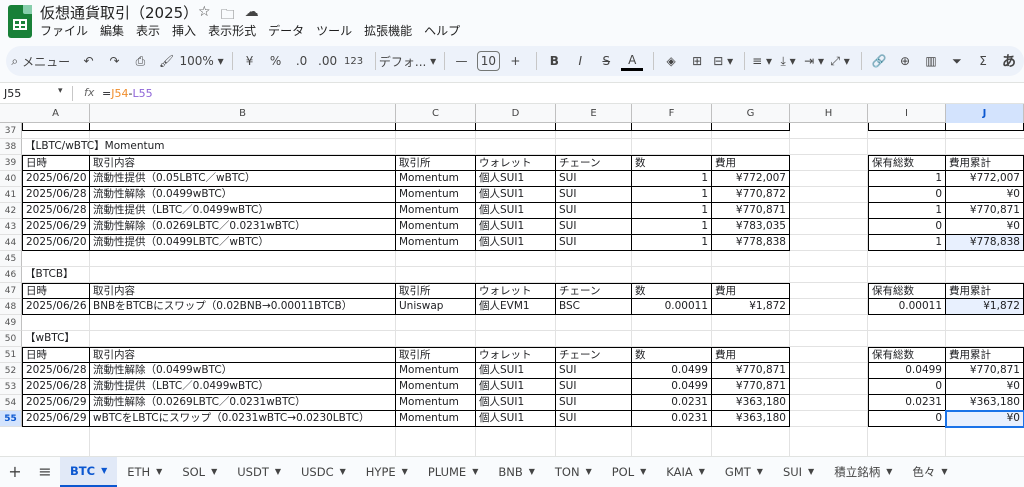 The height and width of the screenshot is (487, 1024). Describe the element at coordinates (56, 403) in the screenshot. I see `cell-a54: 2025/06/29` at that location.